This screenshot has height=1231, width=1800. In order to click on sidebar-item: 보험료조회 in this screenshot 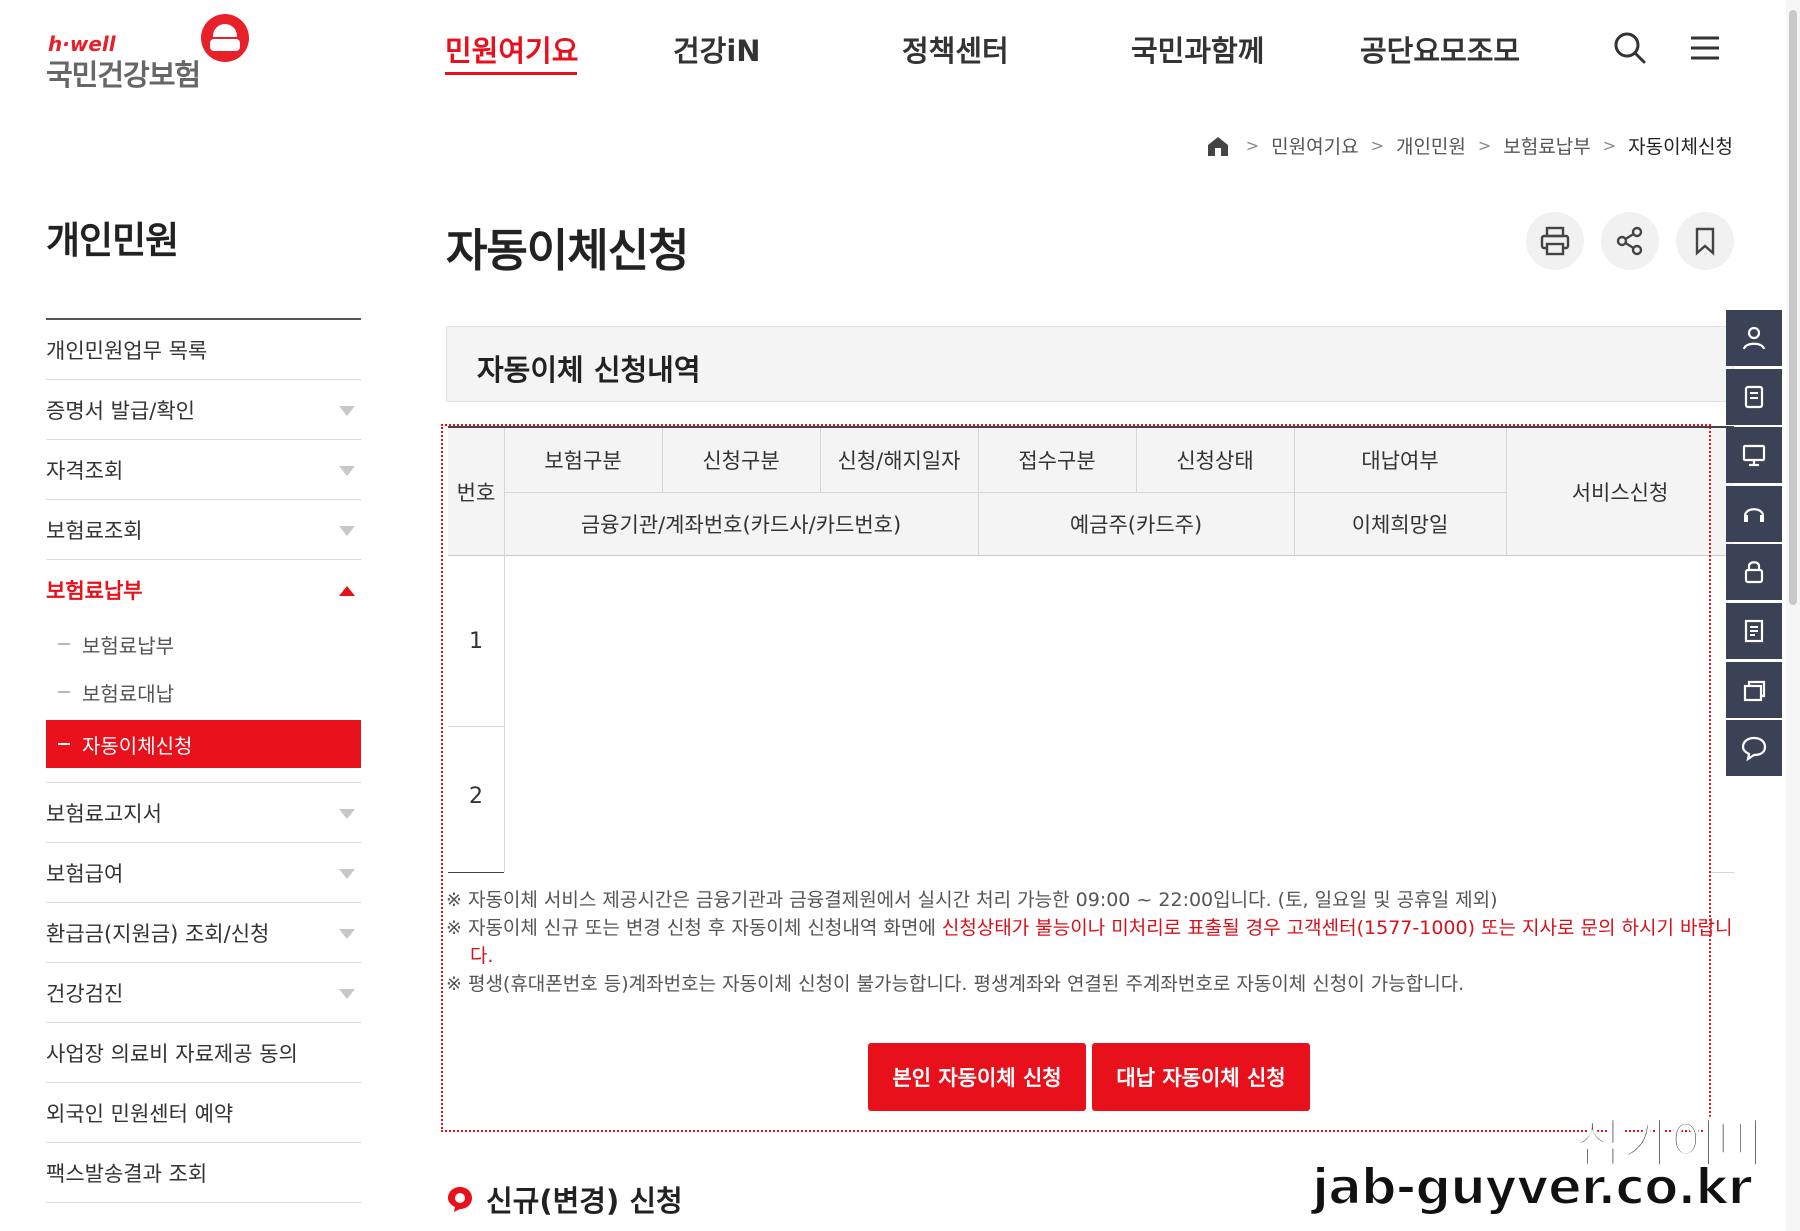, I will do `click(203, 530)`.